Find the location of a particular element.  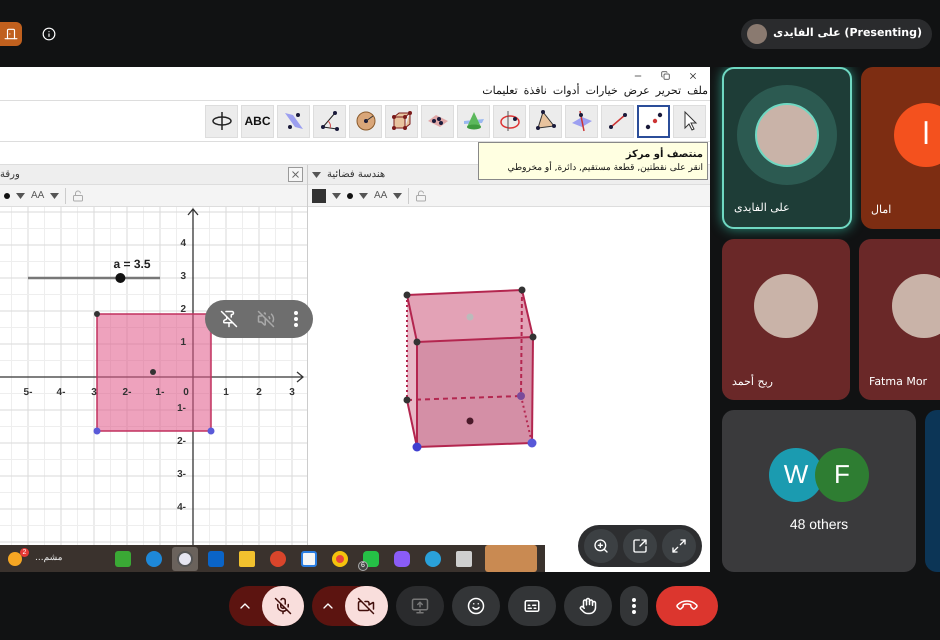

tick-label: 4 is located at coordinates (183, 243).